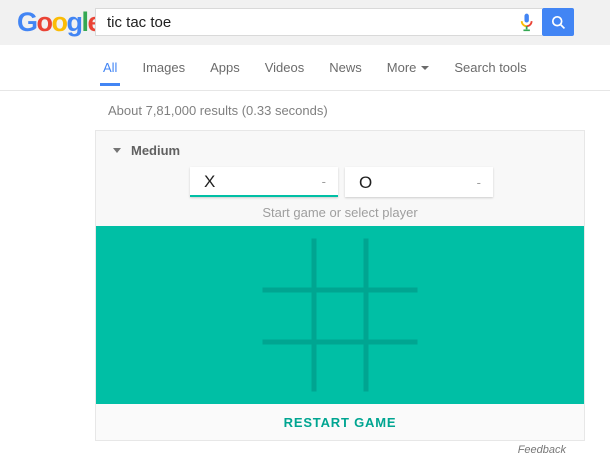  I want to click on difficulty-dropdown: Medium, so click(146, 150).